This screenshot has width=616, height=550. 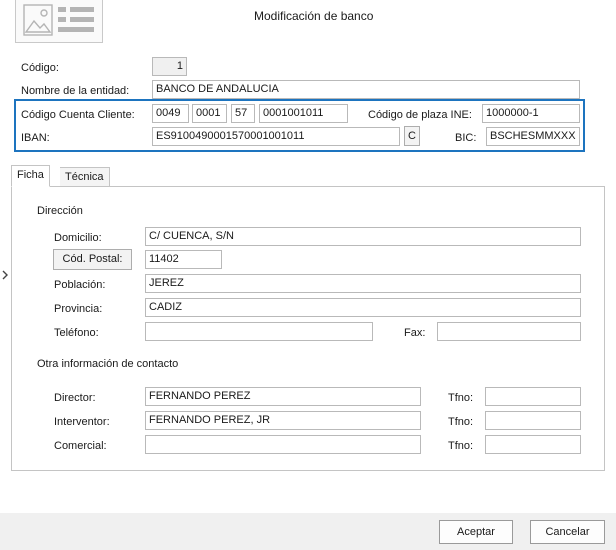 What do you see at coordinates (243, 113) in the screenshot?
I see `ccc-dc-field: 57` at bounding box center [243, 113].